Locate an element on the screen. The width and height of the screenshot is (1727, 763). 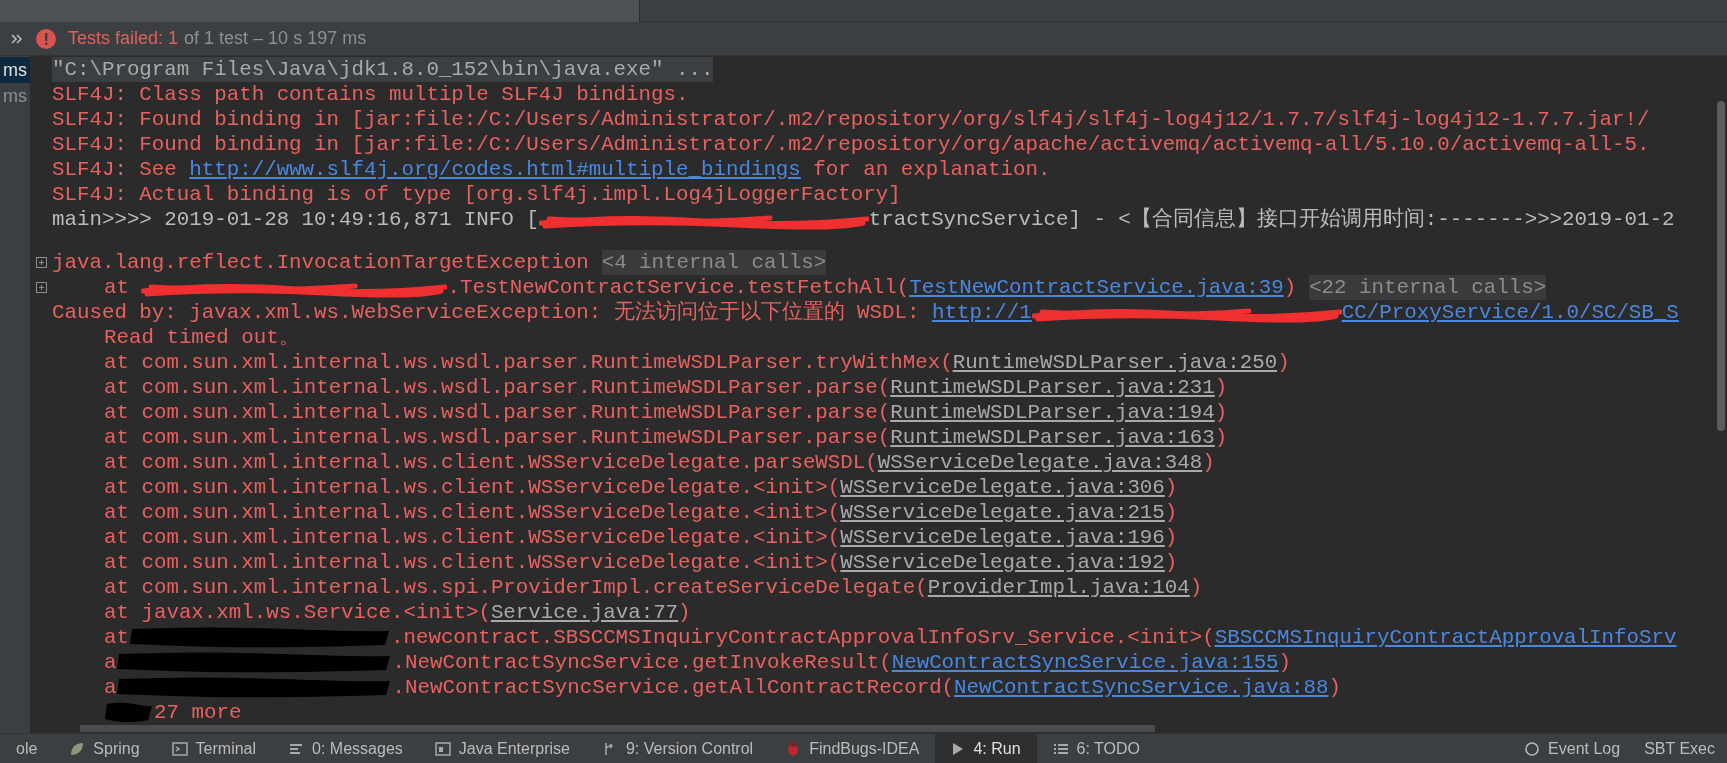
error-text: java.lang.reflect.InvocationTargetException is located at coordinates (320, 262).